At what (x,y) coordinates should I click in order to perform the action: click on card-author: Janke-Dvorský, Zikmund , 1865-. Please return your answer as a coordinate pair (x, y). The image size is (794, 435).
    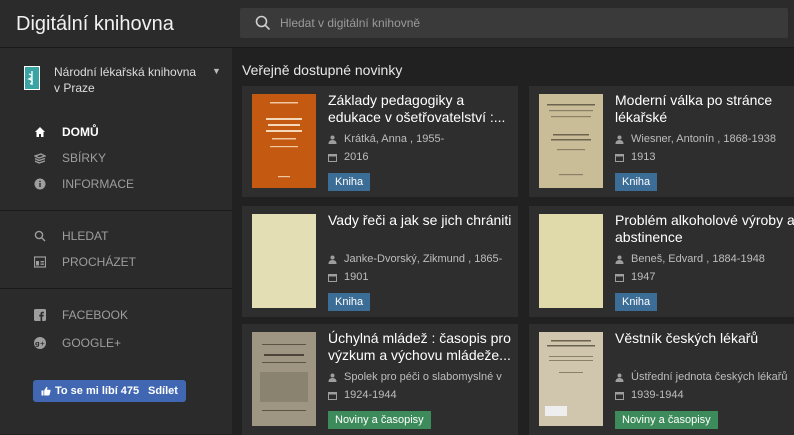
    Looking at the image, I should click on (421, 259).